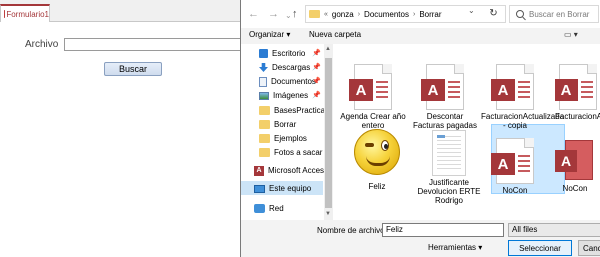  What do you see at coordinates (27, 14) in the screenshot?
I see `tab-label: Formulario1` at bounding box center [27, 14].